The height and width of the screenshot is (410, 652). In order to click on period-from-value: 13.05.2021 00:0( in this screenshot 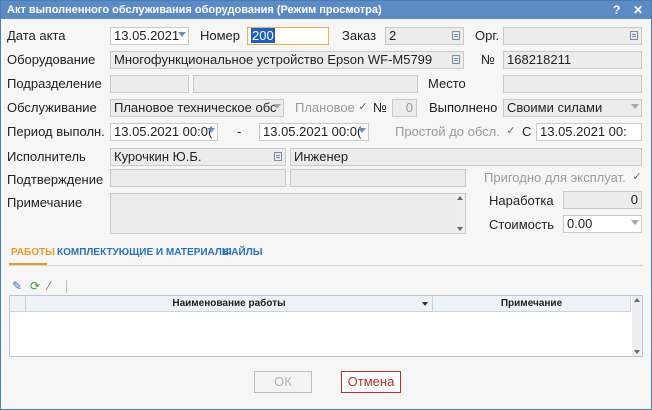, I will do `click(163, 131)`.